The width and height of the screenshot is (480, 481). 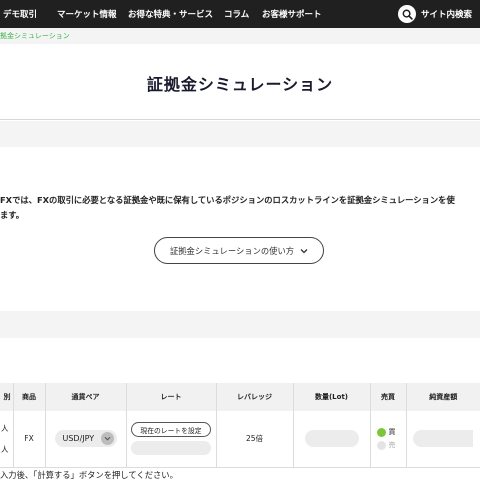 I want to click on site-search-label: サイト内検索, so click(x=447, y=15).